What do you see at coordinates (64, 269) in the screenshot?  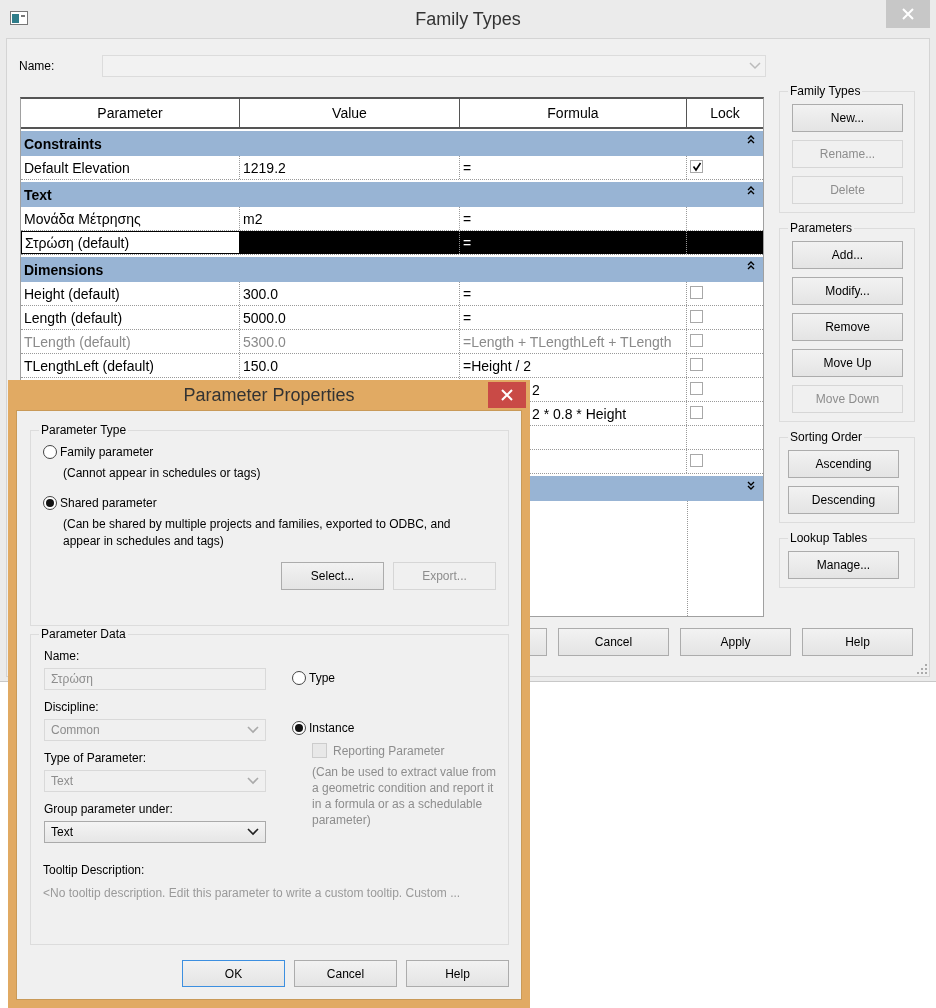 I see `group-name: Dimensions` at bounding box center [64, 269].